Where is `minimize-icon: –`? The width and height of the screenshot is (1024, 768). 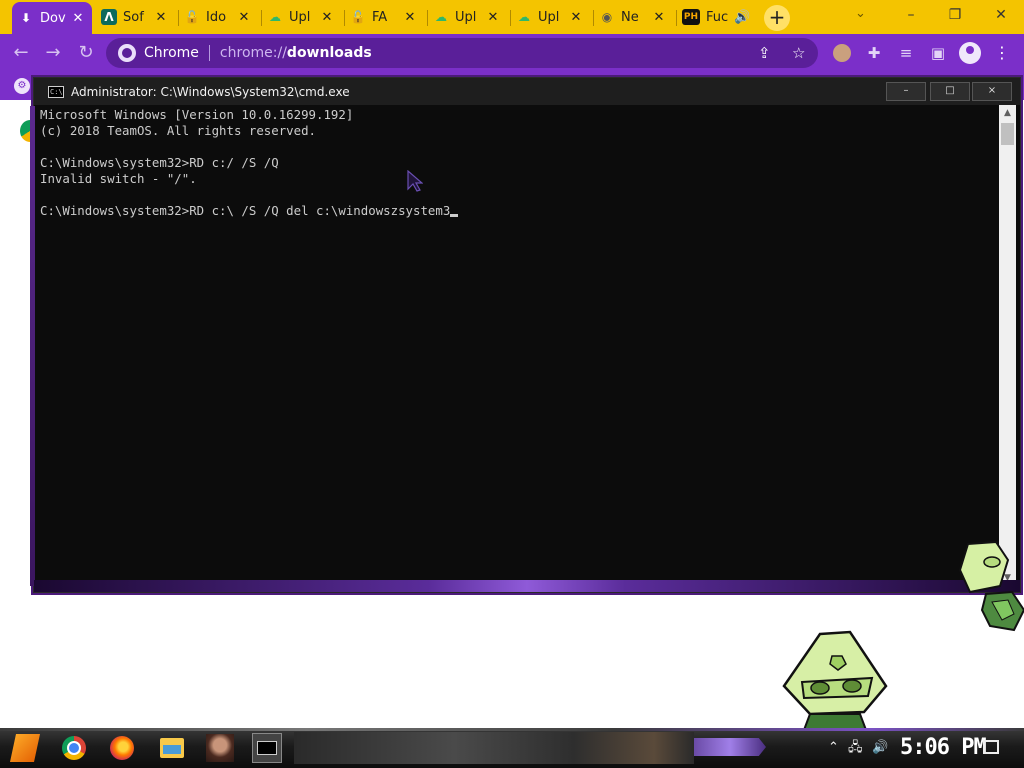
minimize-icon: – is located at coordinates (911, 16).